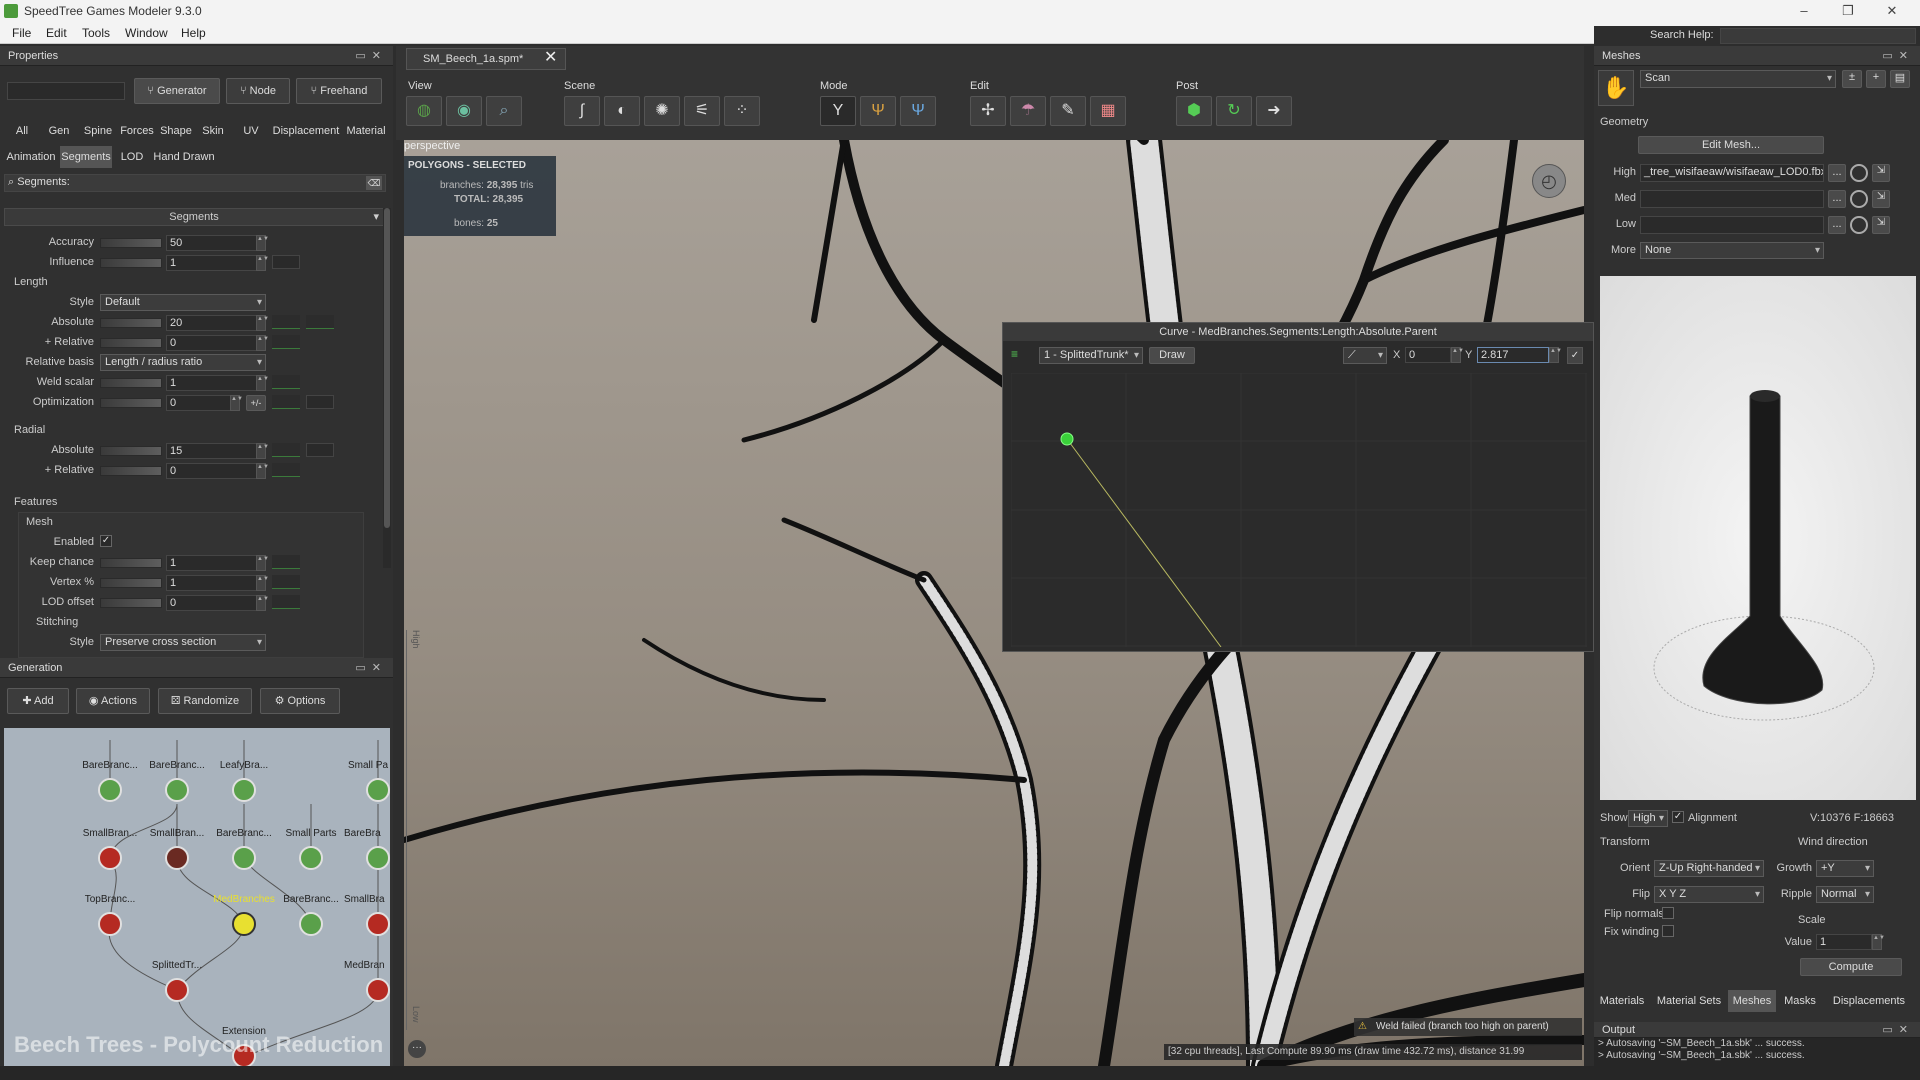 The height and width of the screenshot is (1080, 1920). I want to click on tab-spine: Spine, so click(98, 131).